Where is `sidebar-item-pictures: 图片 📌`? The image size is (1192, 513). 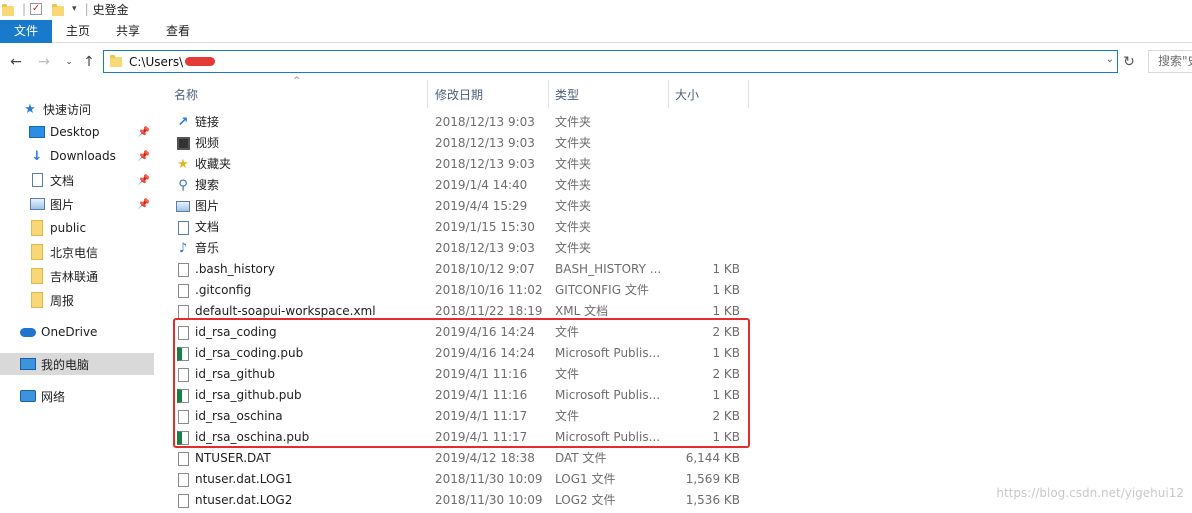 sidebar-item-pictures: 图片 📌 is located at coordinates (77, 204).